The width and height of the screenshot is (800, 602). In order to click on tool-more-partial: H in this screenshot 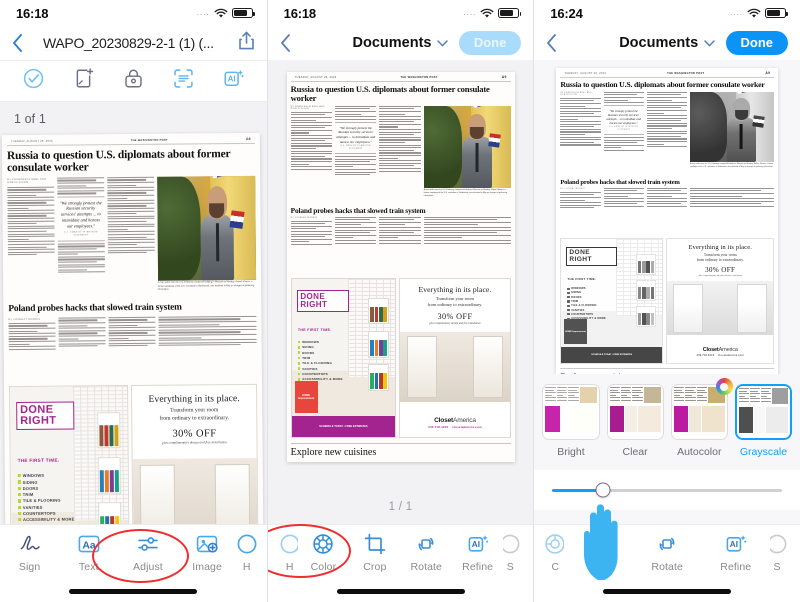, I will do `click(252, 552)`.